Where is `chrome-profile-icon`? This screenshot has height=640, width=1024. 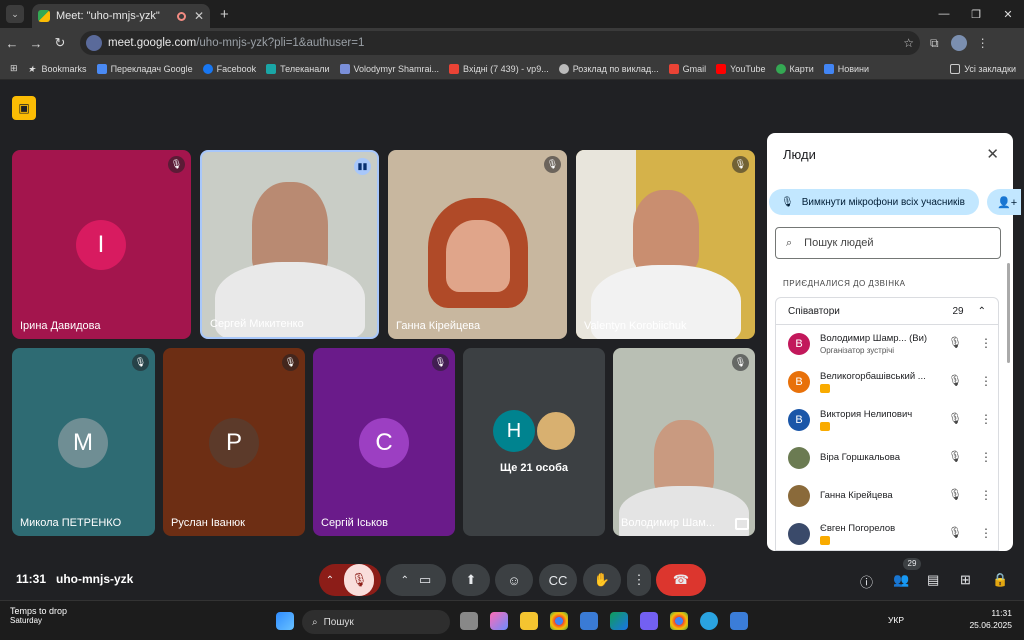 chrome-profile-icon is located at coordinates (679, 621).